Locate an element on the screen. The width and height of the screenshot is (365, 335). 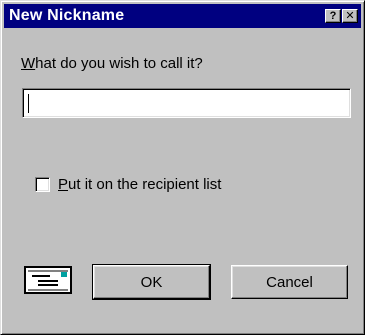
title-bar: New Nickname ? ✕ is located at coordinates (182, 16).